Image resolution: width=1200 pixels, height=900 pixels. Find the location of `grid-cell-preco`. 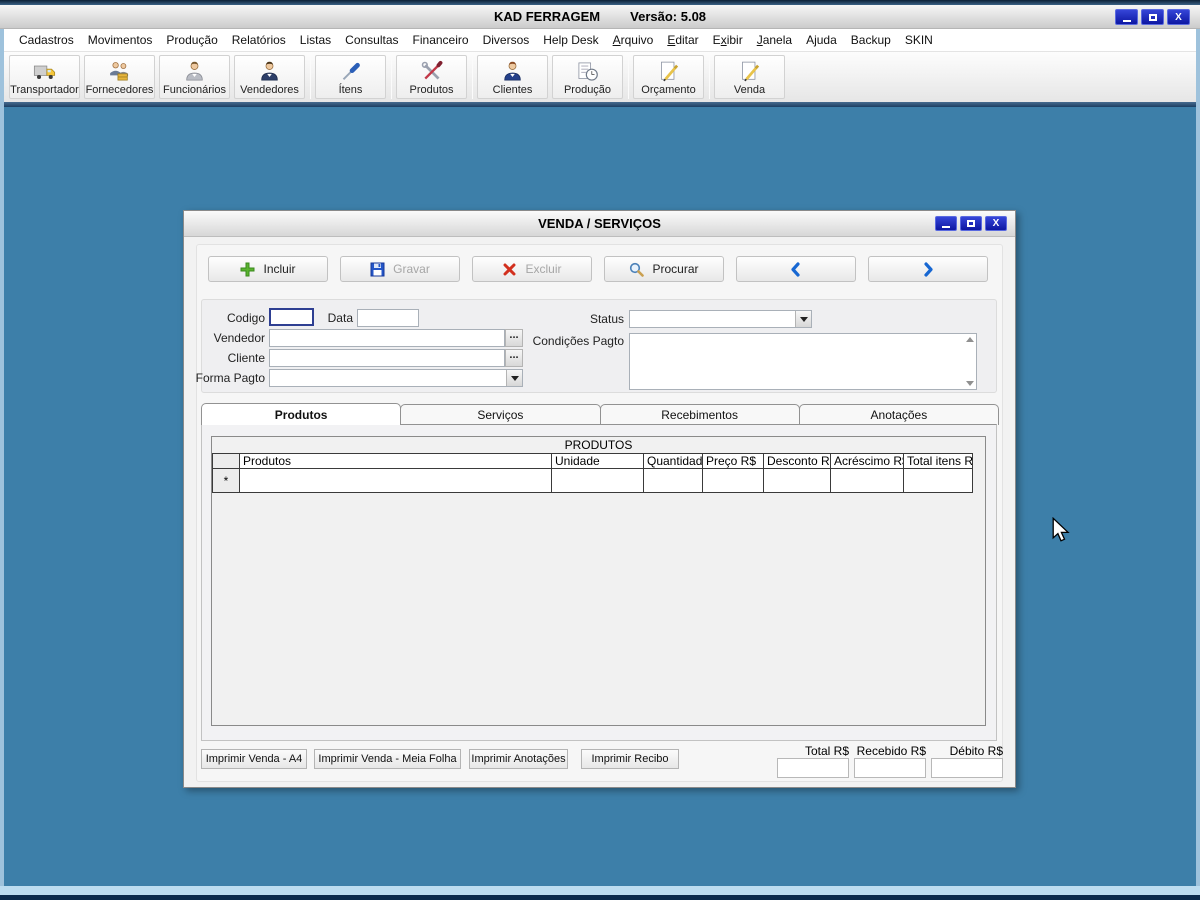

grid-cell-preco is located at coordinates (733, 480).